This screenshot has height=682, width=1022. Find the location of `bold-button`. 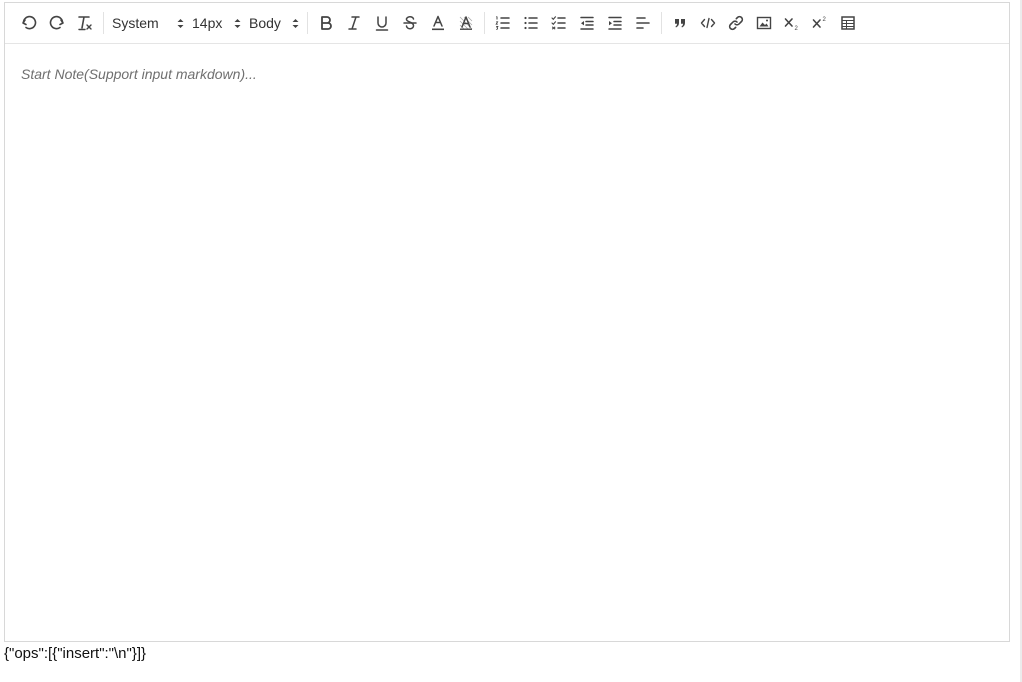

bold-button is located at coordinates (326, 23).